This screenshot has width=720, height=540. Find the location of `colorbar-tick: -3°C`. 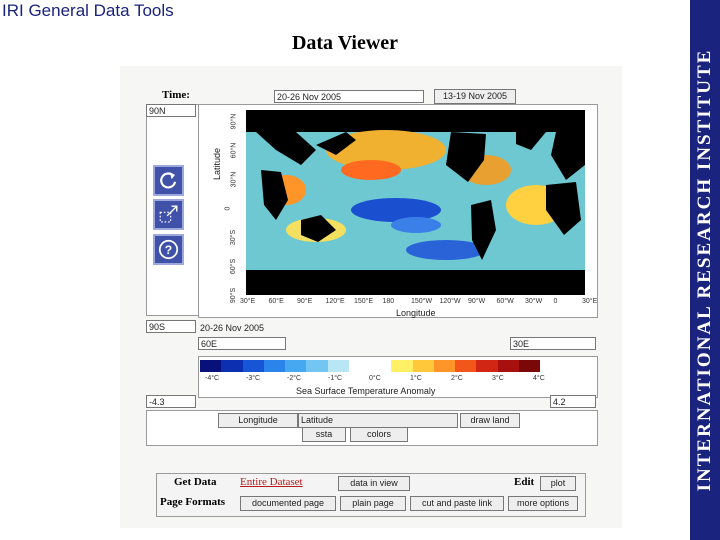

colorbar-tick: -3°C is located at coordinates (253, 378).